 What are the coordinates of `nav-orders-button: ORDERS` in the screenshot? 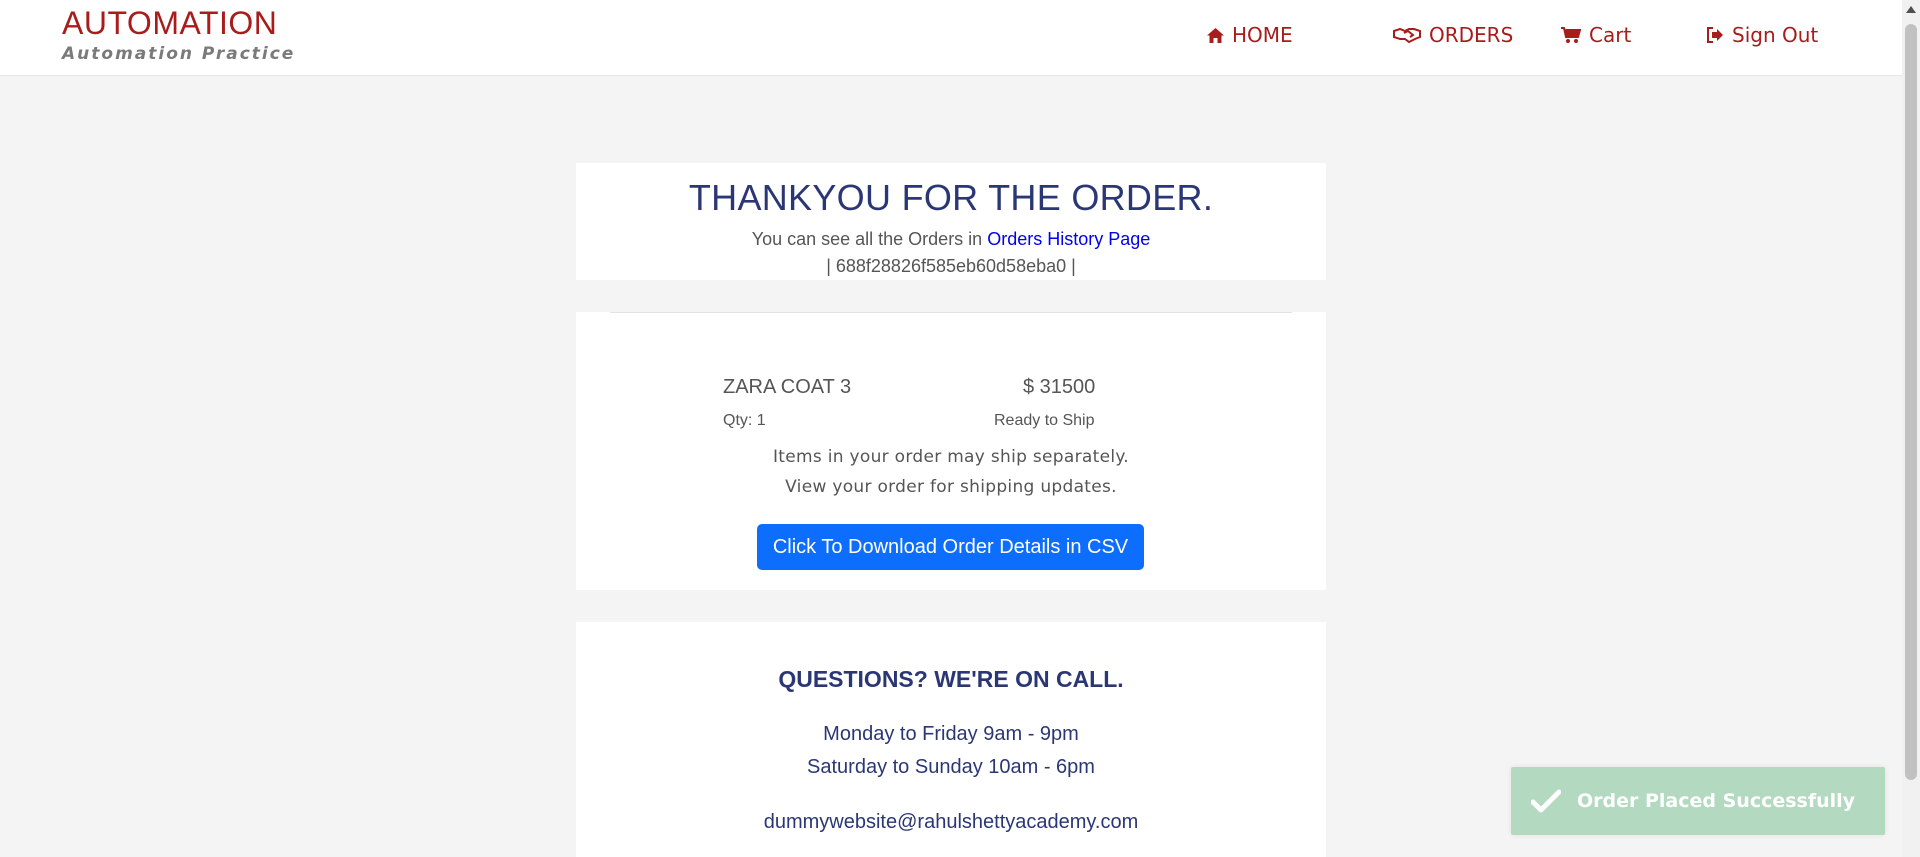 It's located at (1453, 35).